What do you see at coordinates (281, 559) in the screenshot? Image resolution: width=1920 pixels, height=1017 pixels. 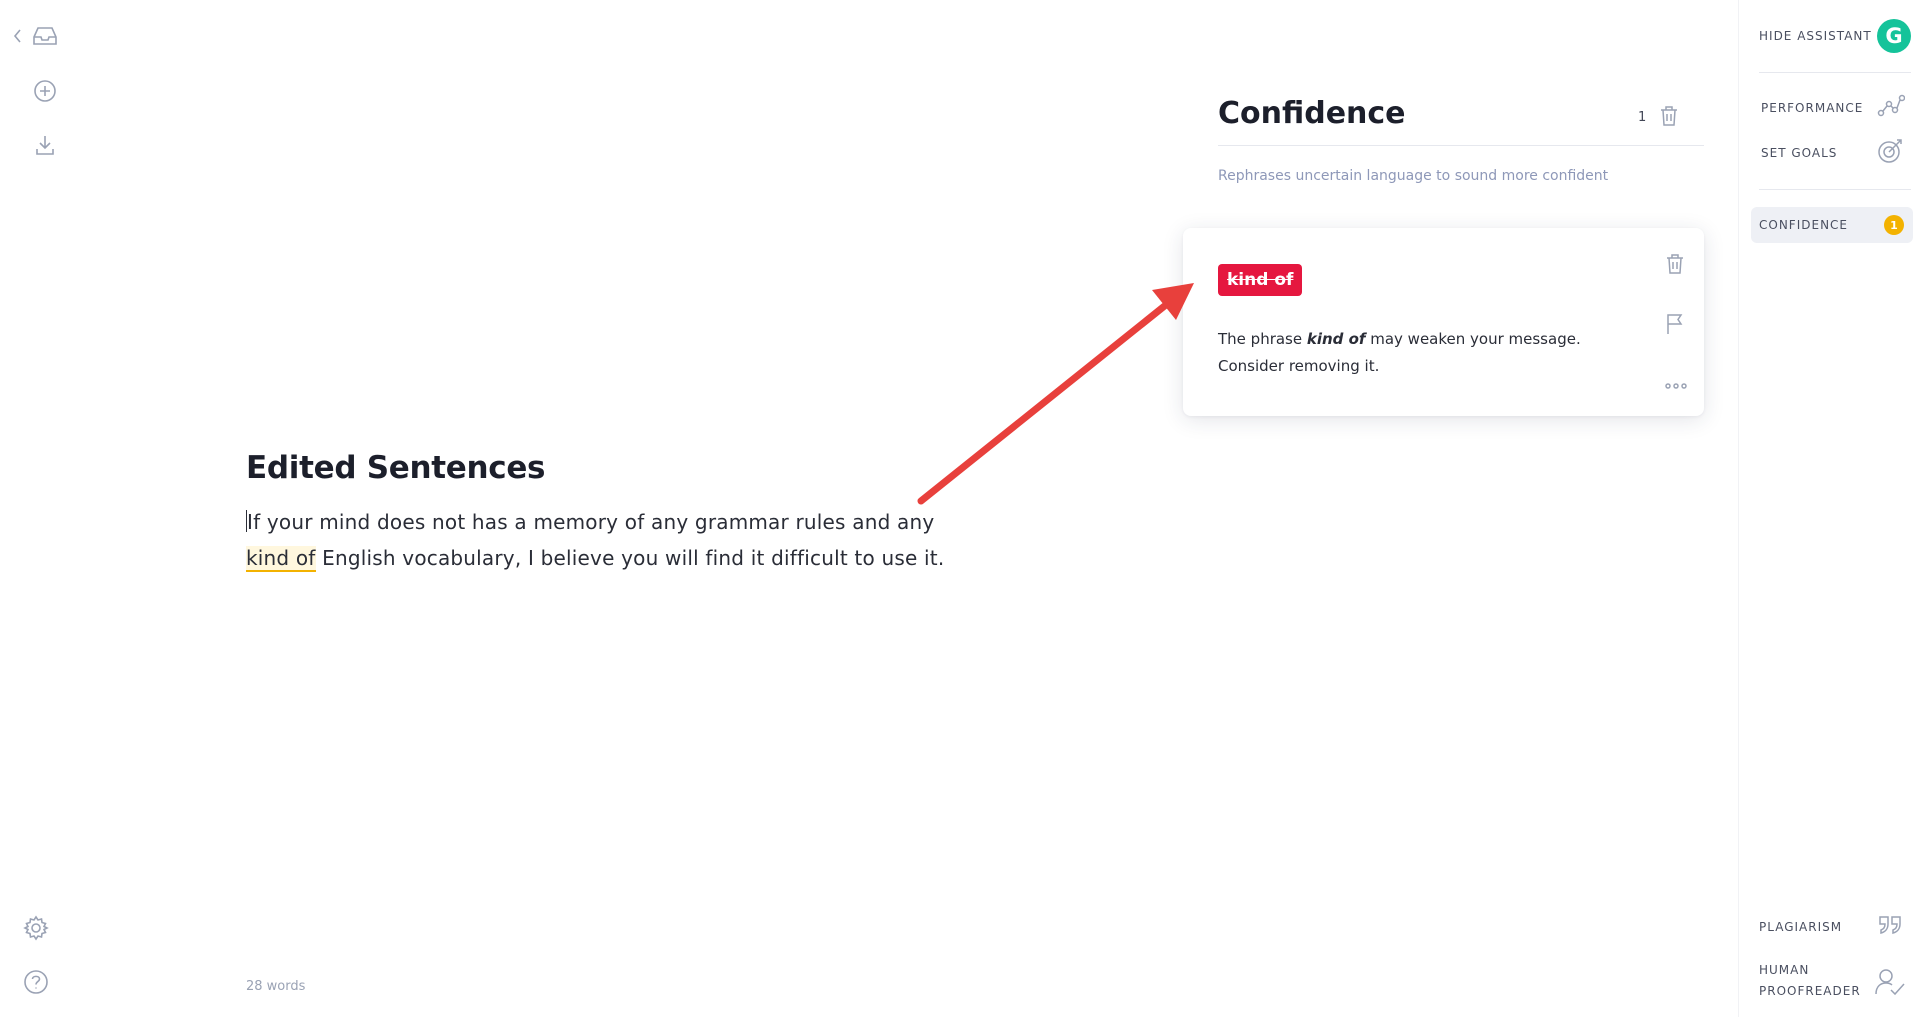 I see `flagged-phrase: kind of` at bounding box center [281, 559].